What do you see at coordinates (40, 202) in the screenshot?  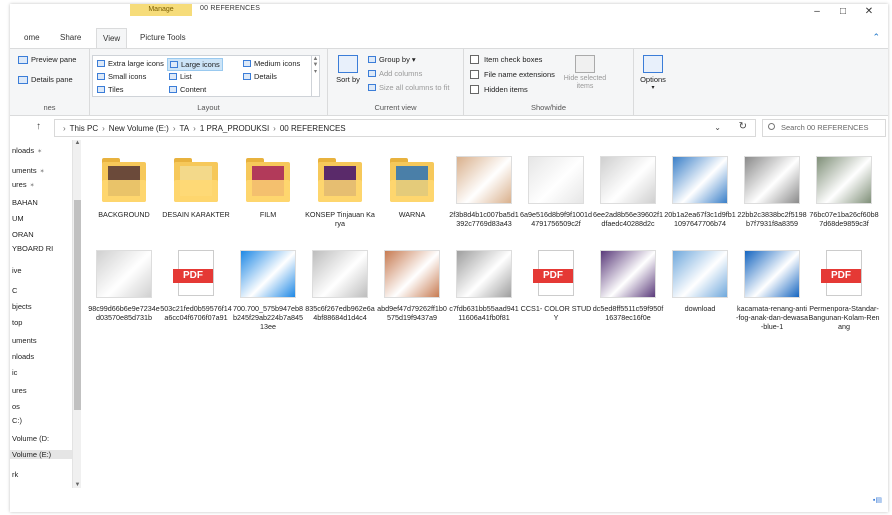 I see `sidebar-item: BAHAN` at bounding box center [40, 202].